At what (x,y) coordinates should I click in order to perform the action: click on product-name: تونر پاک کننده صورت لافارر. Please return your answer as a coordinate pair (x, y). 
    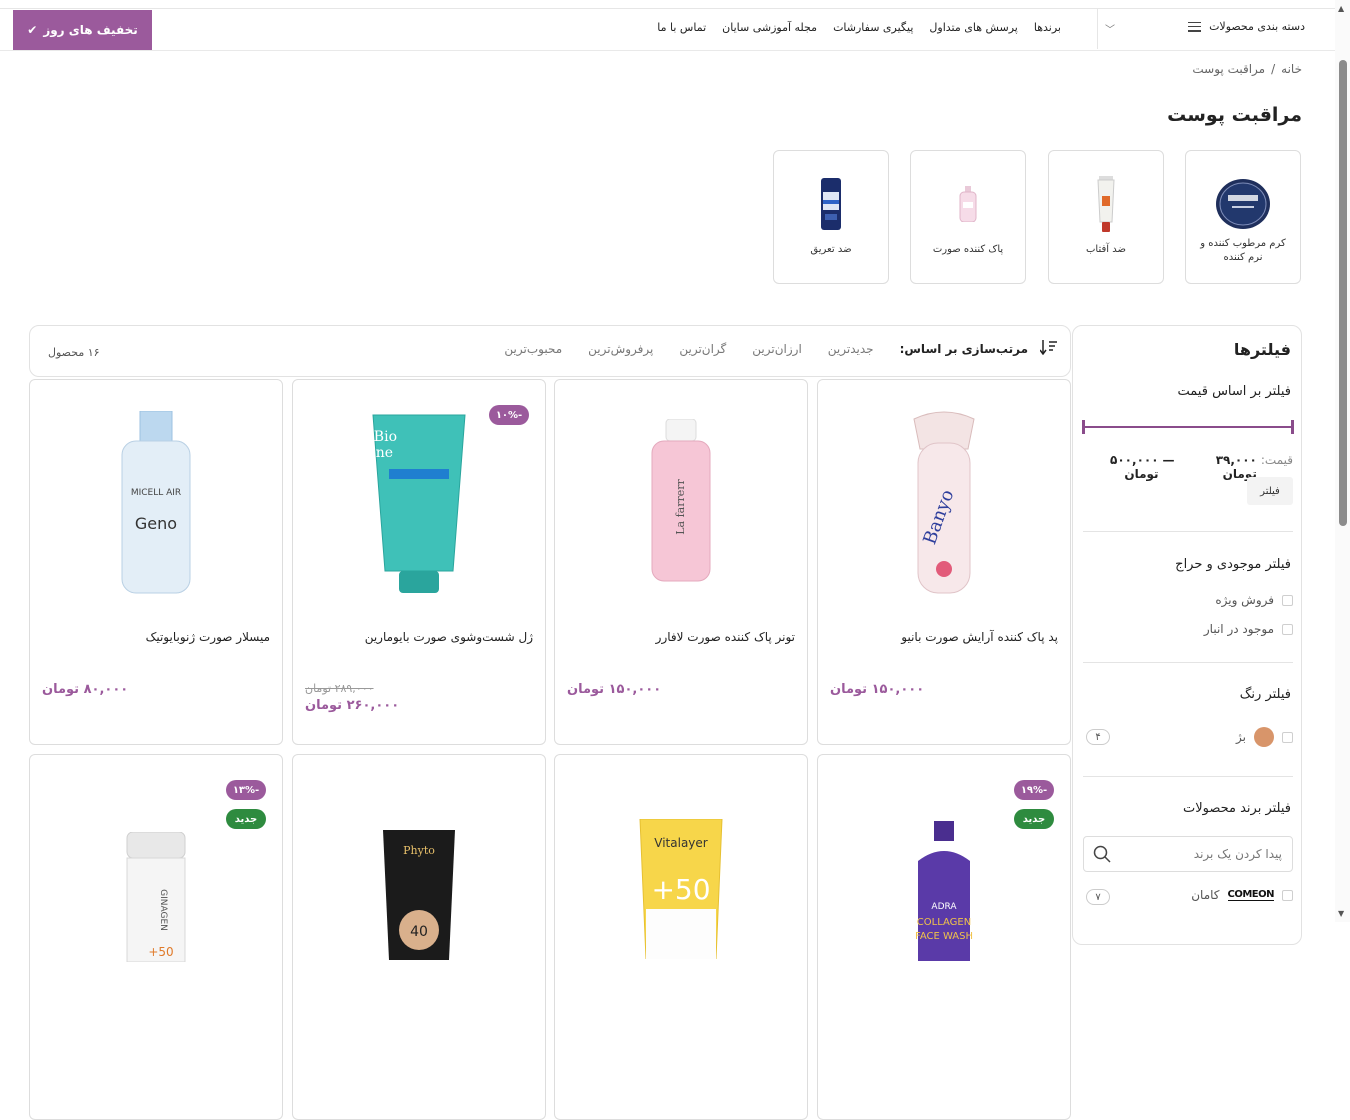
    Looking at the image, I should click on (725, 637).